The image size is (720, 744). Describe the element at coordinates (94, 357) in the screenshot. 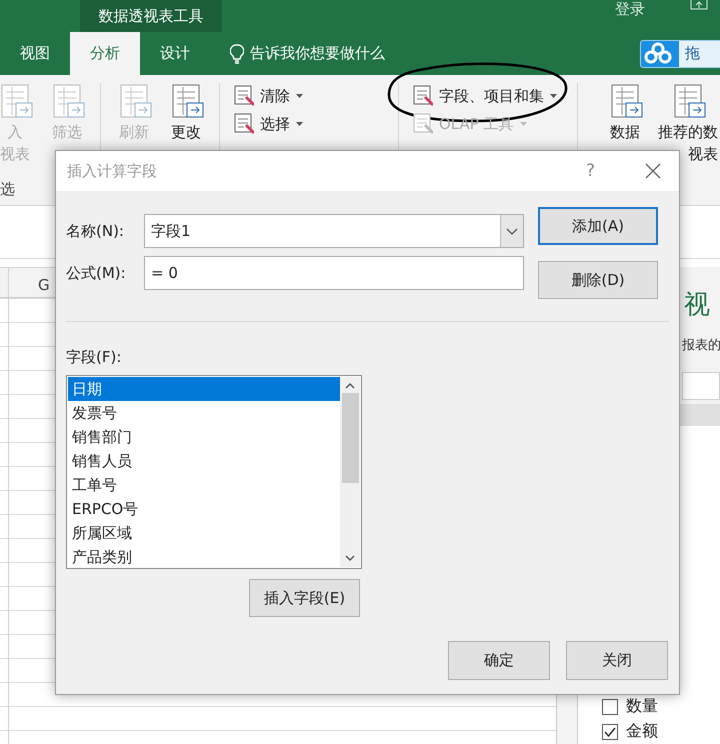

I see `fields-label: 字段(F):` at that location.